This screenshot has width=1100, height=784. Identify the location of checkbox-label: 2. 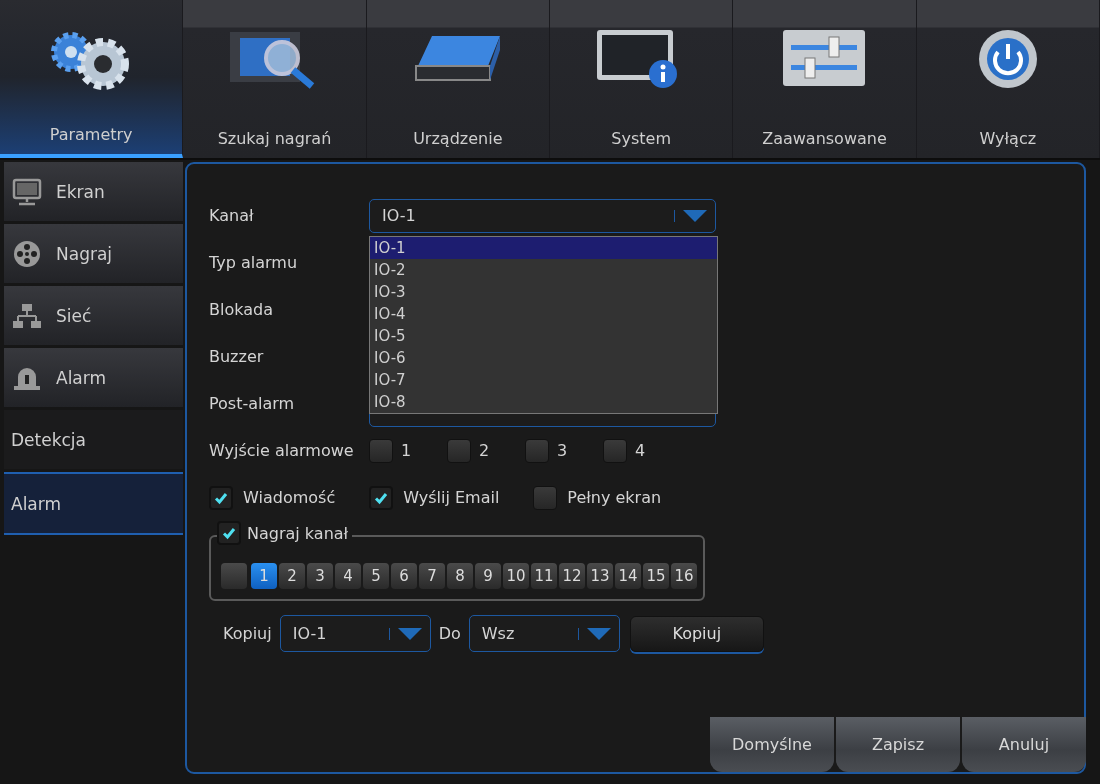
(484, 450).